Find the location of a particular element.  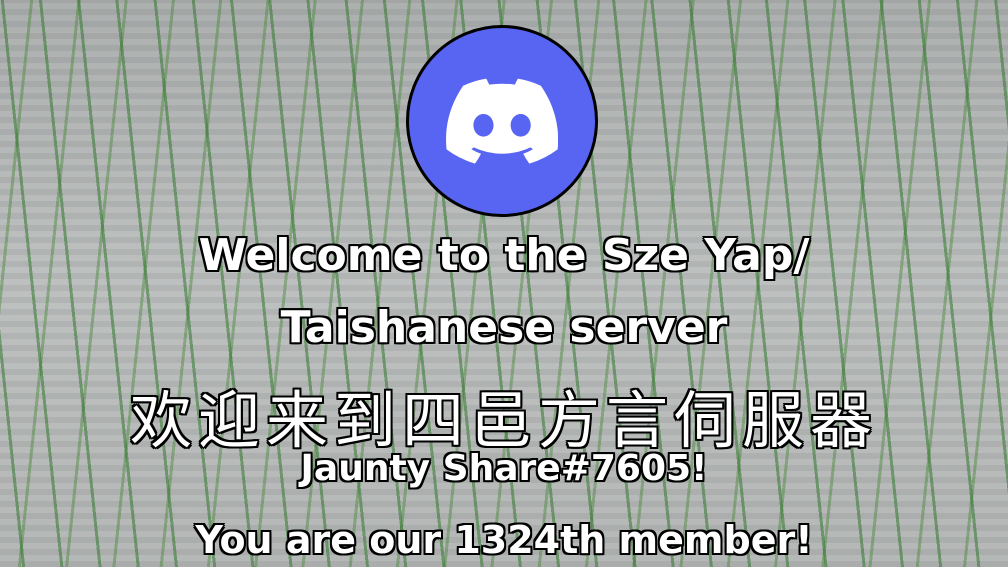

username: Jaunty Share#7605! is located at coordinates (504, 468).